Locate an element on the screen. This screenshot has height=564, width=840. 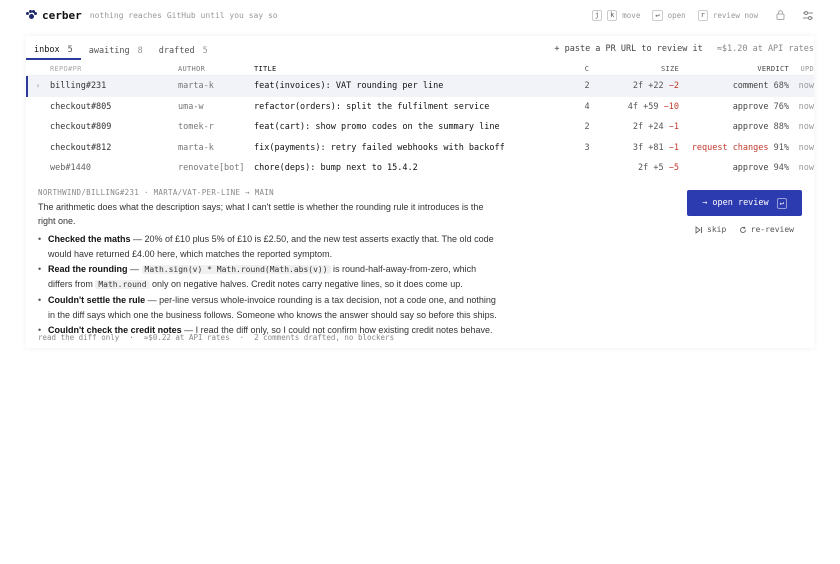
tab-drafted-label: drafted is located at coordinates (176, 51).